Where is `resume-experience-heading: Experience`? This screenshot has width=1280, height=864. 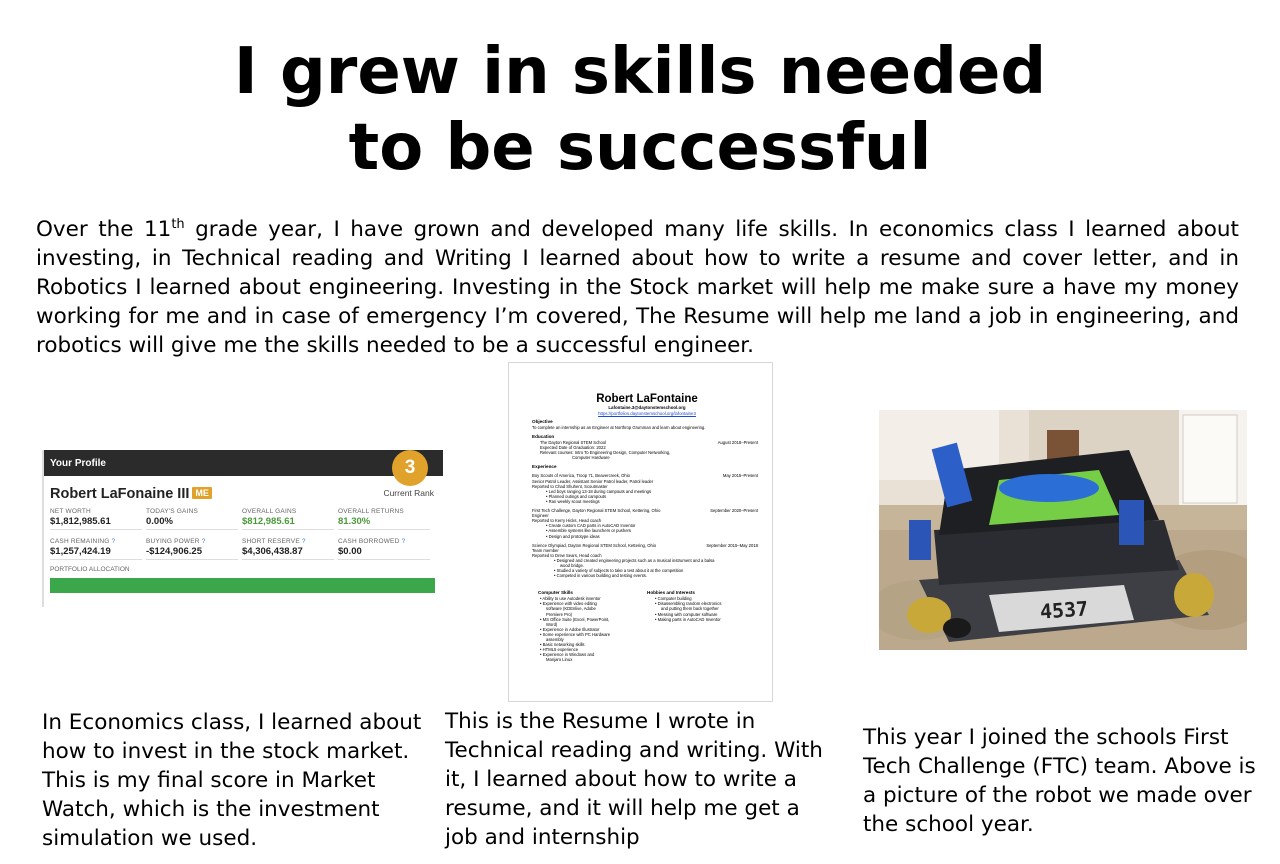
resume-experience-heading: Experience is located at coordinates (544, 467).